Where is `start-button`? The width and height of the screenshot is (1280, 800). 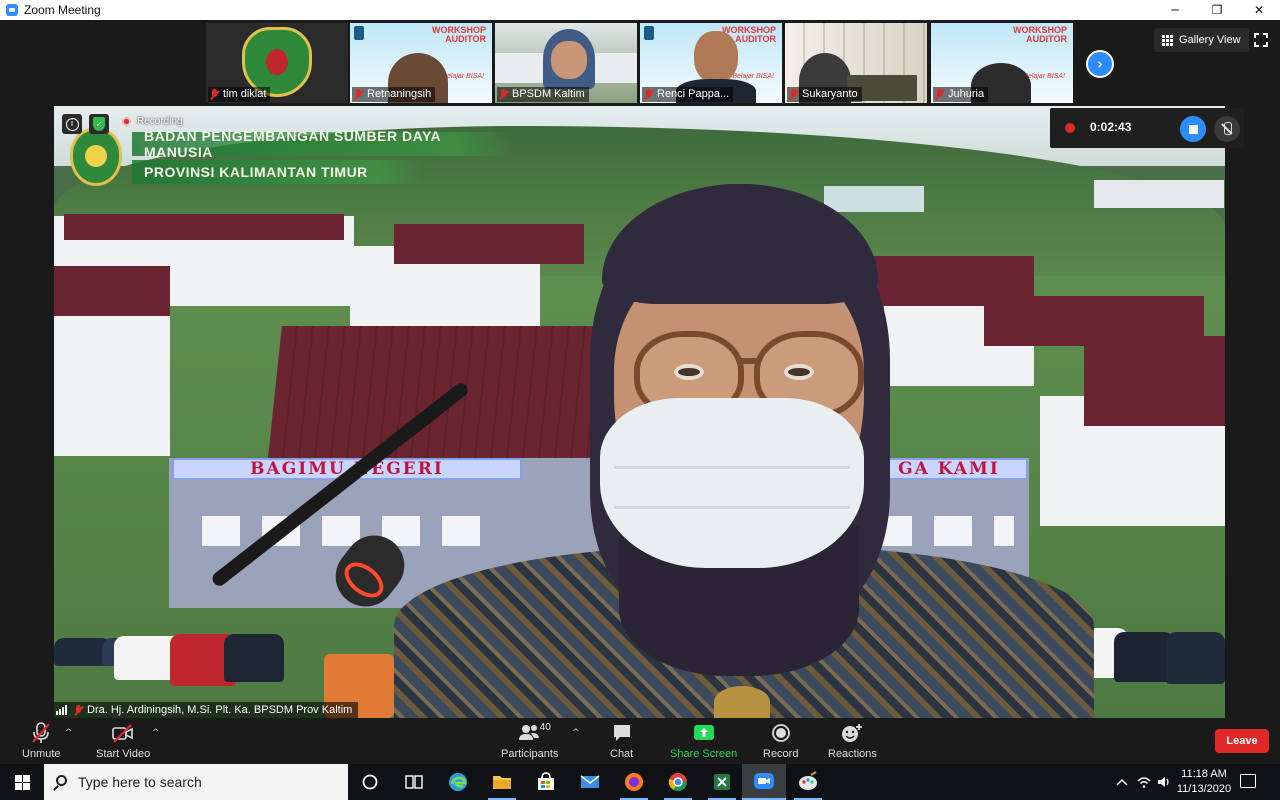 start-button is located at coordinates (22, 782).